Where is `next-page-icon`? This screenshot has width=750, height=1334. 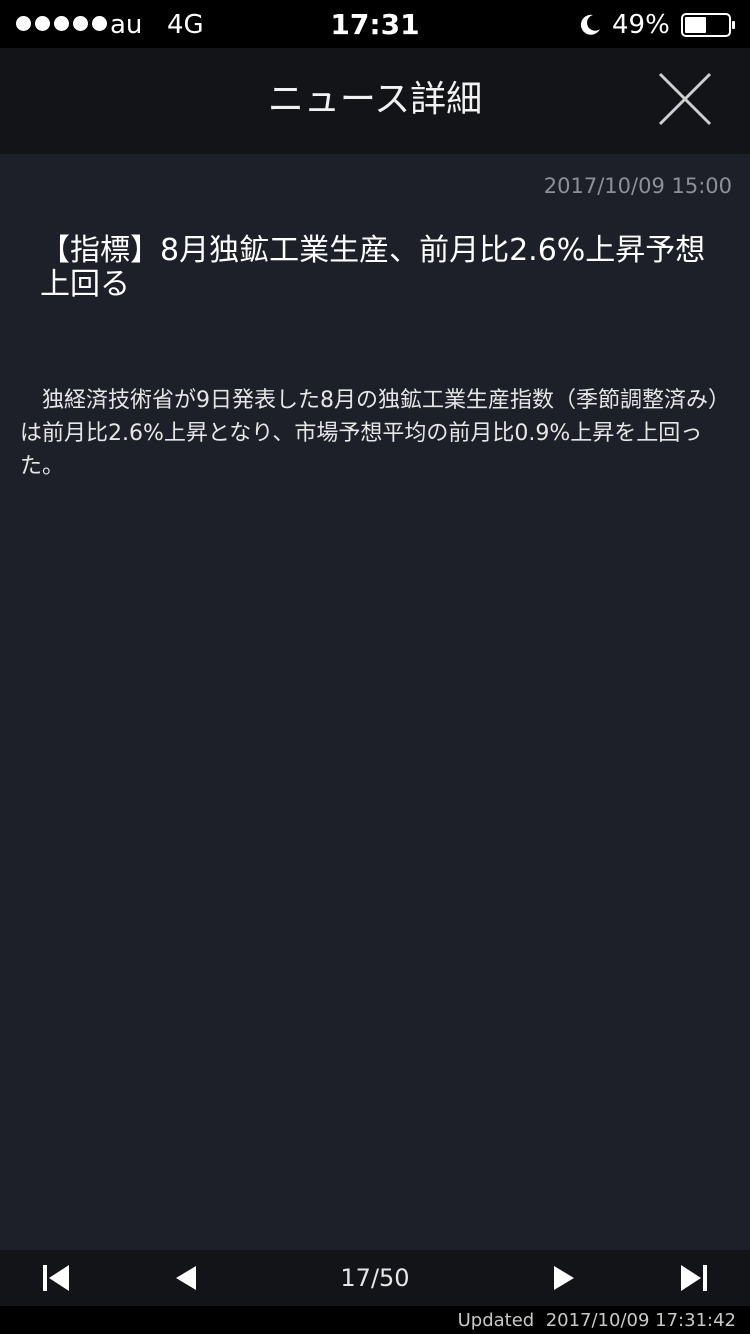 next-page-icon is located at coordinates (564, 1278).